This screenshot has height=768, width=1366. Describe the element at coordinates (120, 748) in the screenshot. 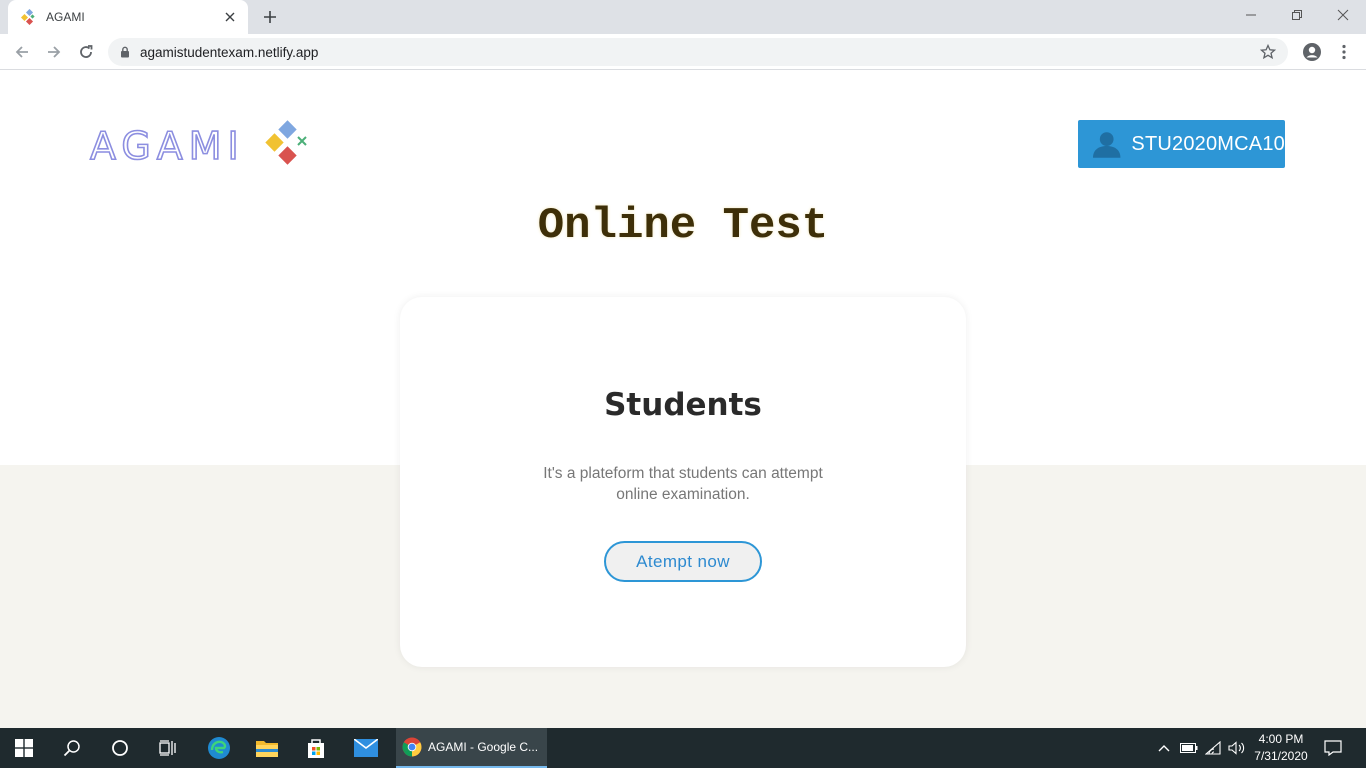

I see `cortana-icon` at that location.